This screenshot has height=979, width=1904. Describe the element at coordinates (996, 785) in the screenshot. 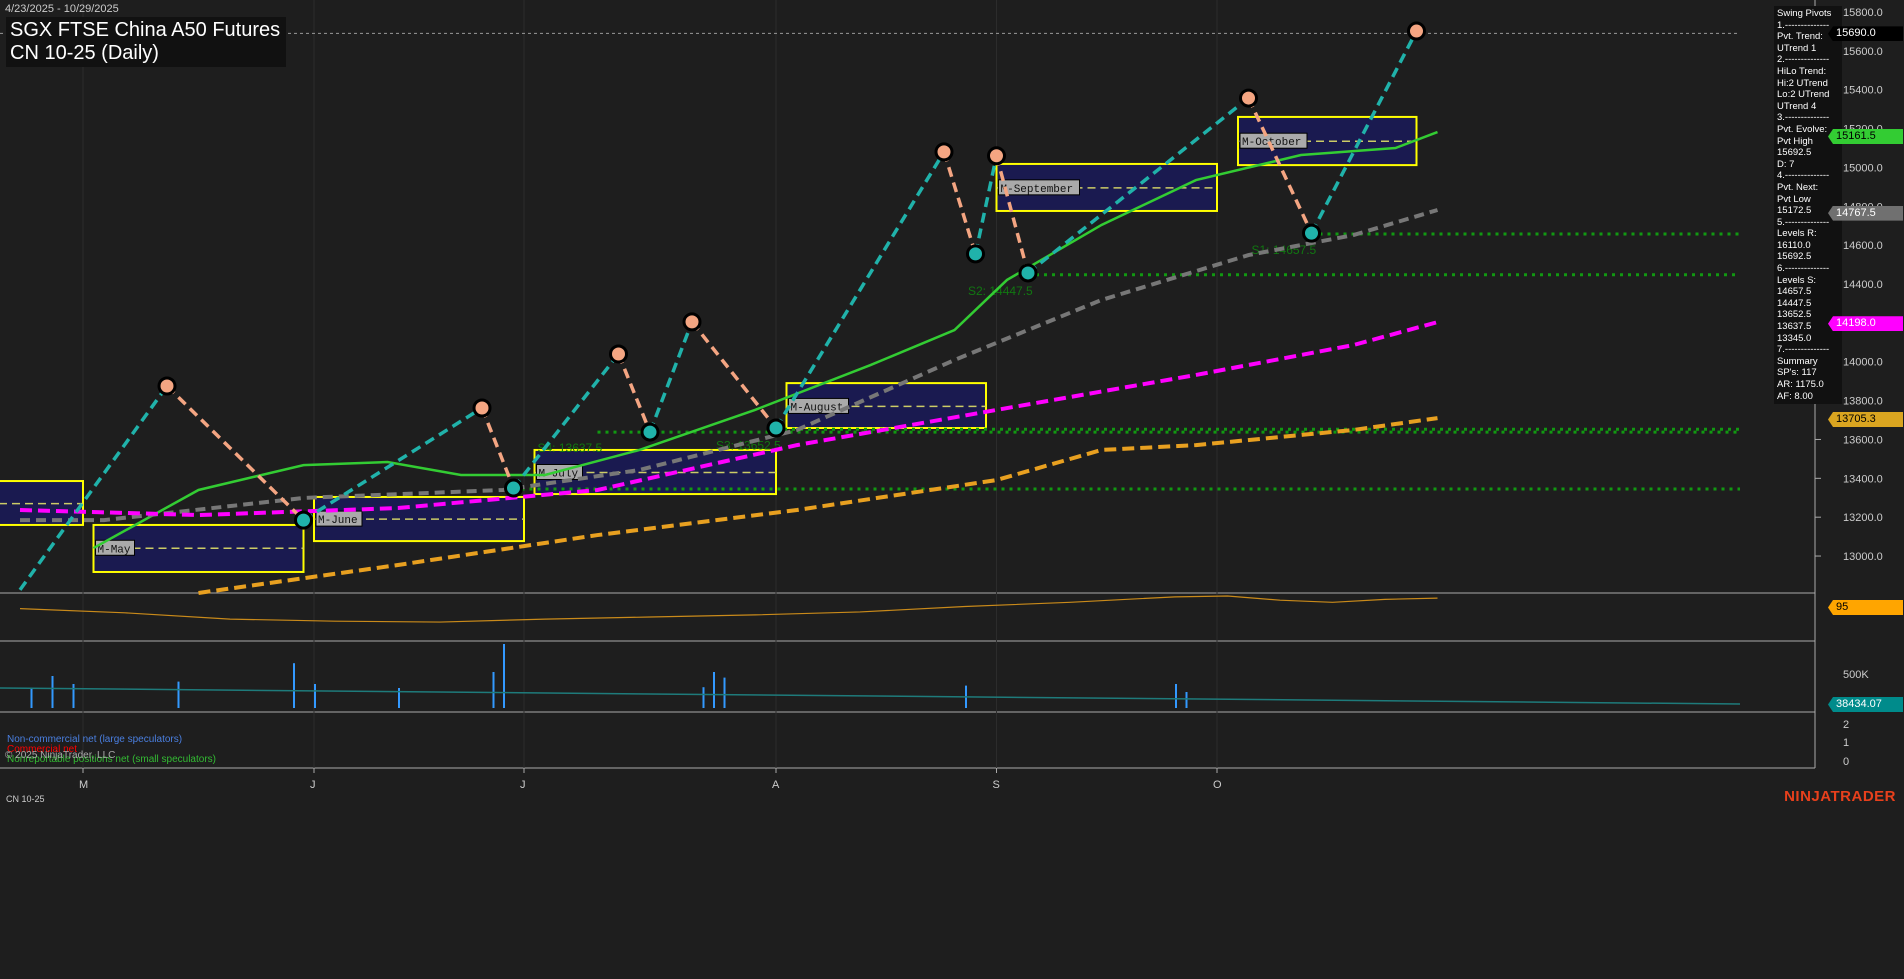

I see `month-label: S` at that location.